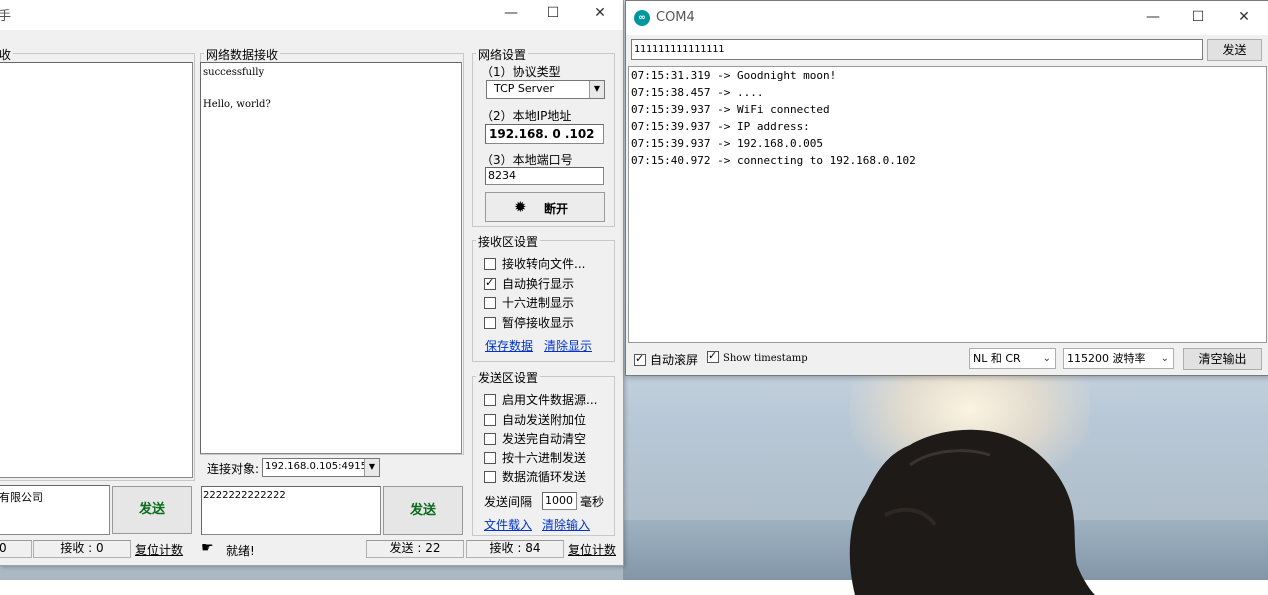  What do you see at coordinates (556, 209) in the screenshot?
I see `disconnect-label: 断开` at bounding box center [556, 209].